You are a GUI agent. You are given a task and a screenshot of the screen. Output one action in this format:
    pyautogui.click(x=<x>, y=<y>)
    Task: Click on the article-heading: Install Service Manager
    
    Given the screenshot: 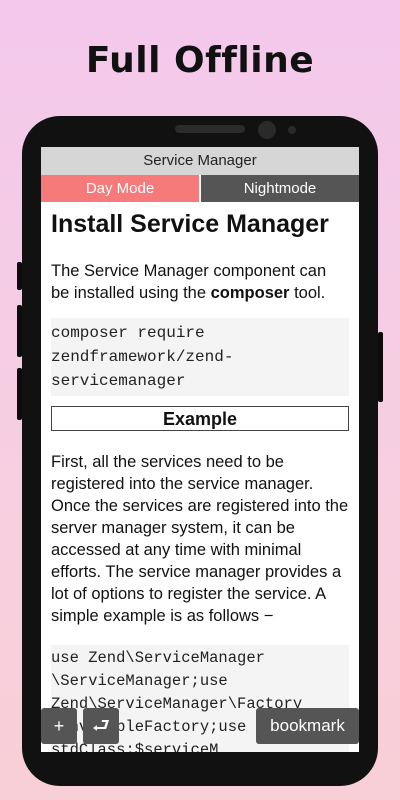 What is the action you would take?
    pyautogui.click(x=190, y=224)
    